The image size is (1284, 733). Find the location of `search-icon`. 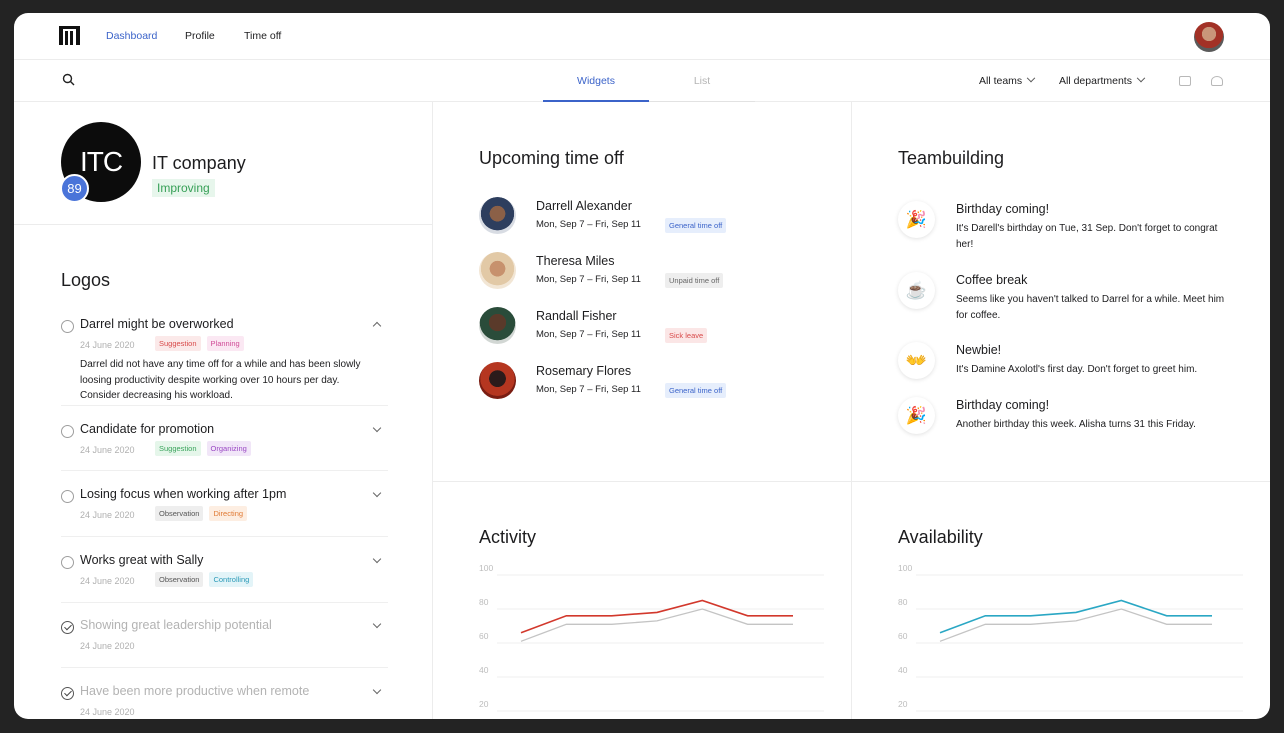

search-icon is located at coordinates (69, 80).